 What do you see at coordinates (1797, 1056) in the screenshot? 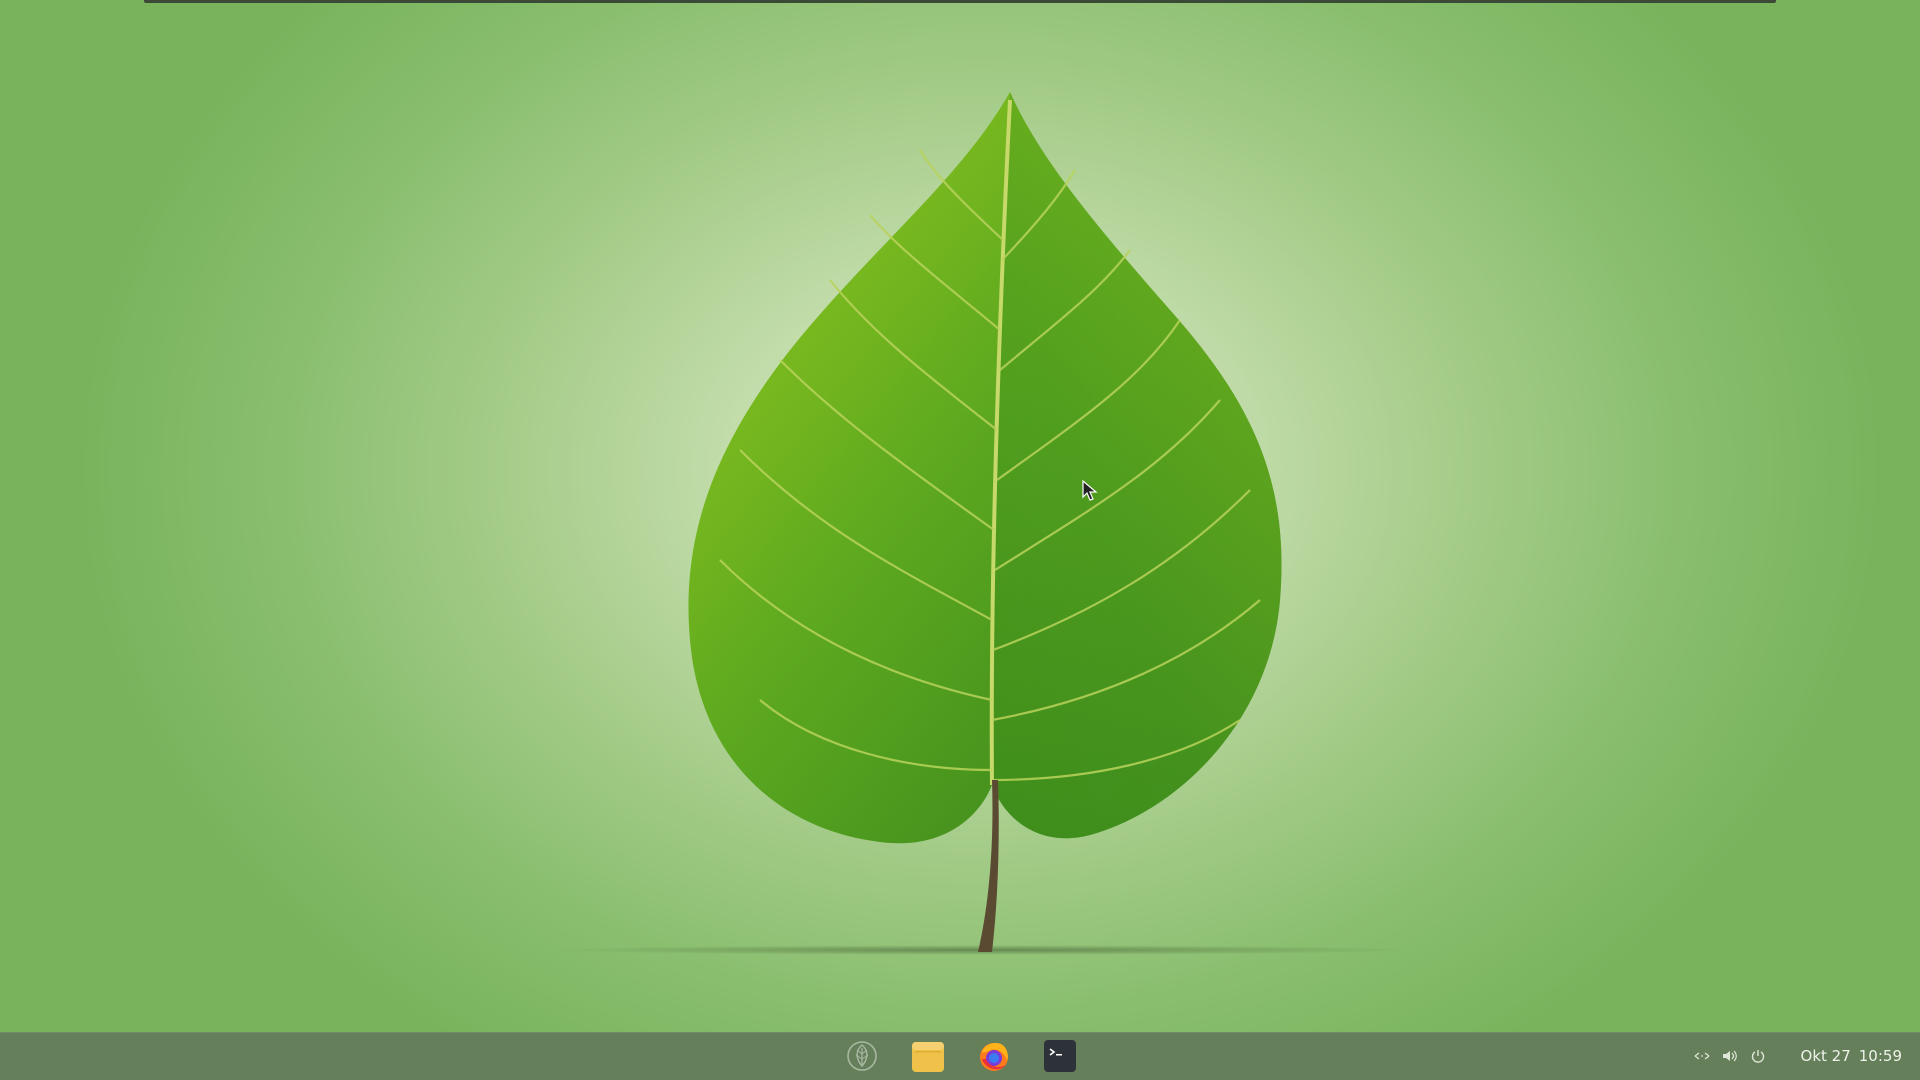
I see `system-tray: Okt 27 10:59` at bounding box center [1797, 1056].